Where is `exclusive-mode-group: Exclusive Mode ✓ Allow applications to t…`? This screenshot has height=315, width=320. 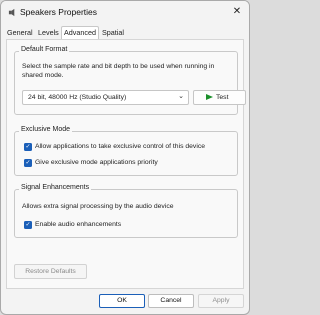 exclusive-mode-group: Exclusive Mode ✓ Allow applications to t… is located at coordinates (126, 151).